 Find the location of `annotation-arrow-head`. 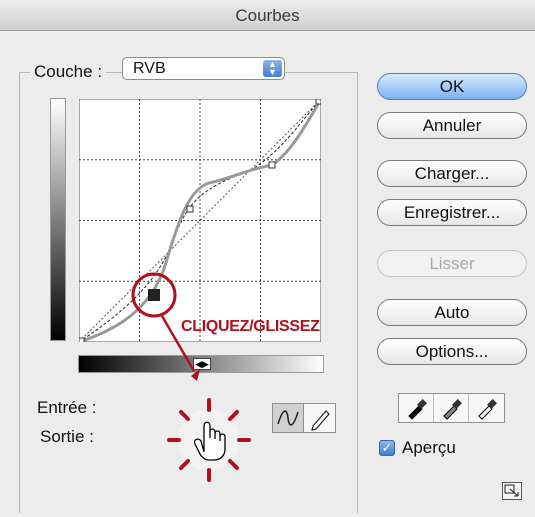

annotation-arrow-head is located at coordinates (195, 375).